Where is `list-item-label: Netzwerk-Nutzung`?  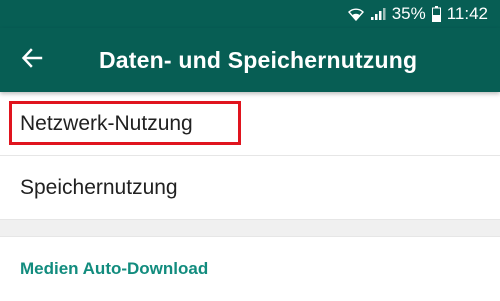 list-item-label: Netzwerk-Nutzung is located at coordinates (106, 123).